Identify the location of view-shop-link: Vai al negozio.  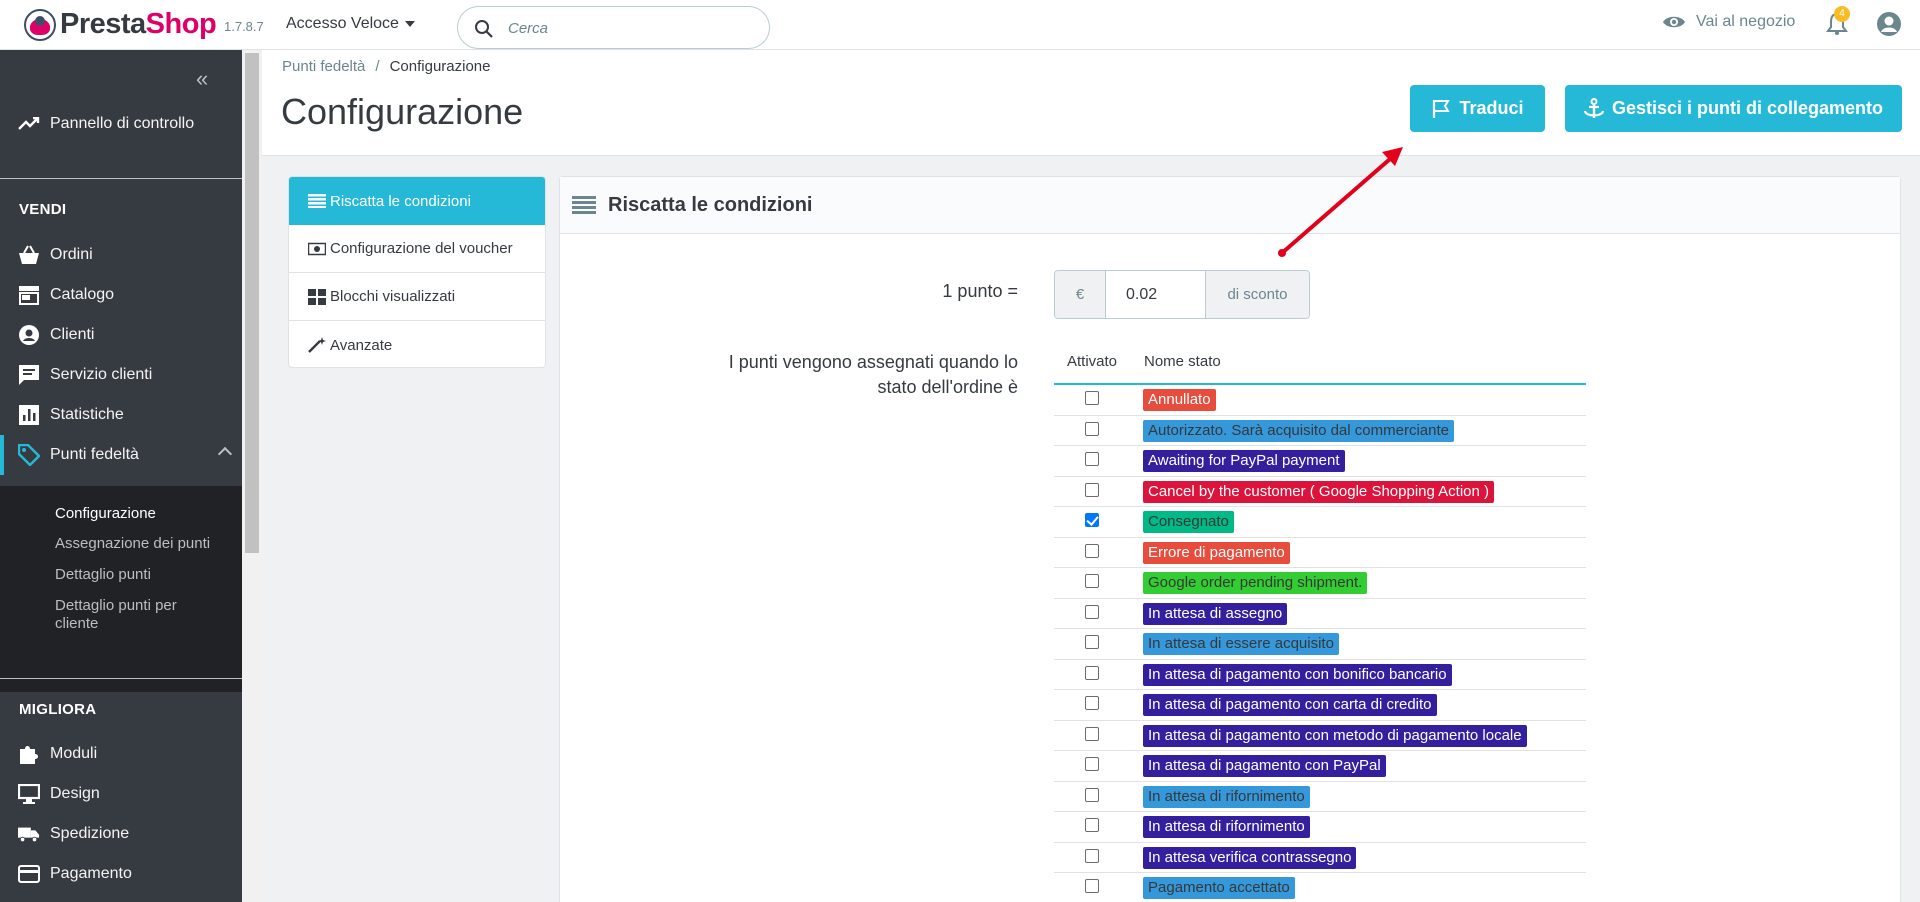
(1728, 22).